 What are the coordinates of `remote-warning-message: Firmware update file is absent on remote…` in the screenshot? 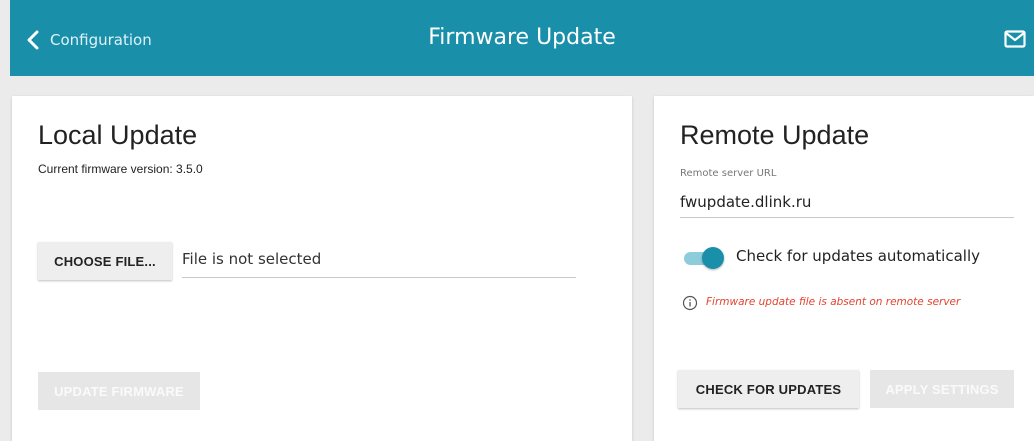 It's located at (833, 302).